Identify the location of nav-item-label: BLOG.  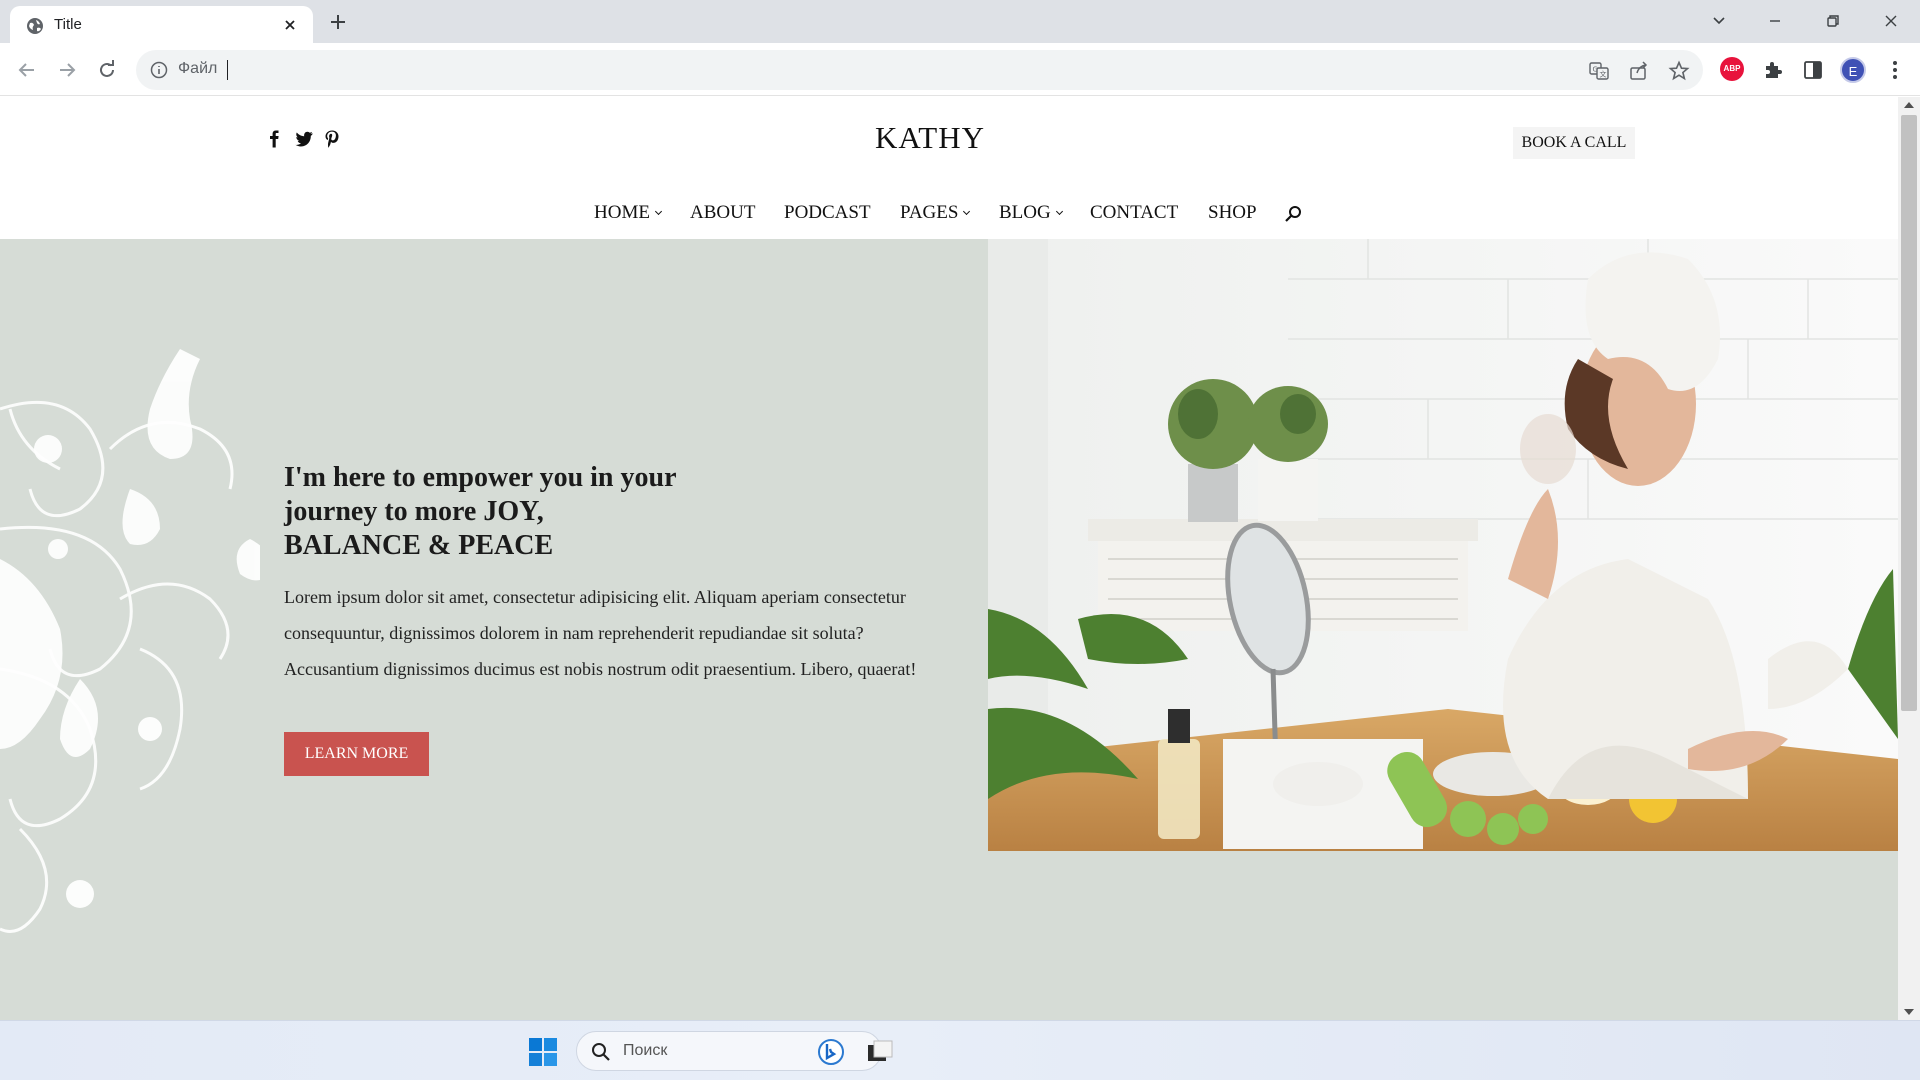
(1025, 212).